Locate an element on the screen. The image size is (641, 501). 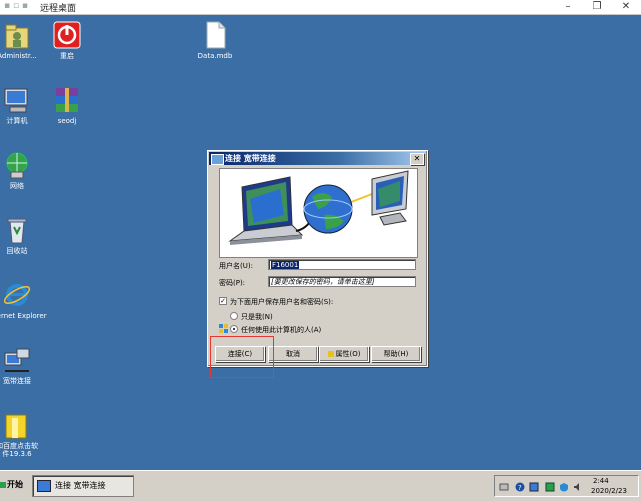
folder-icon is located at coordinates (17, 425).